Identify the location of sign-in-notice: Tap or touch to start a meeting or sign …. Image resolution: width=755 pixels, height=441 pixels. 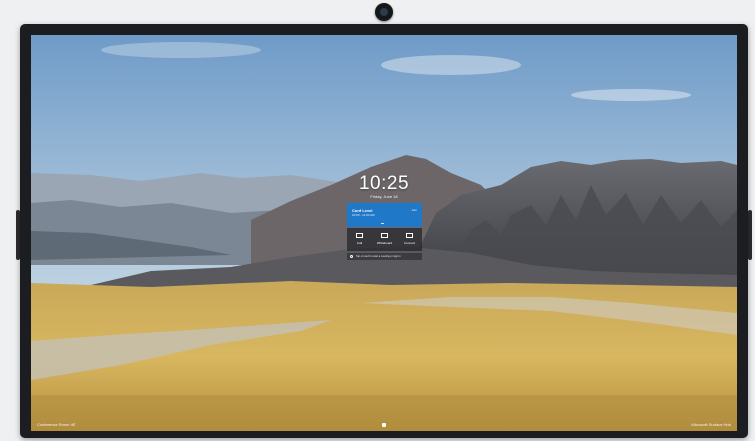
(384, 256).